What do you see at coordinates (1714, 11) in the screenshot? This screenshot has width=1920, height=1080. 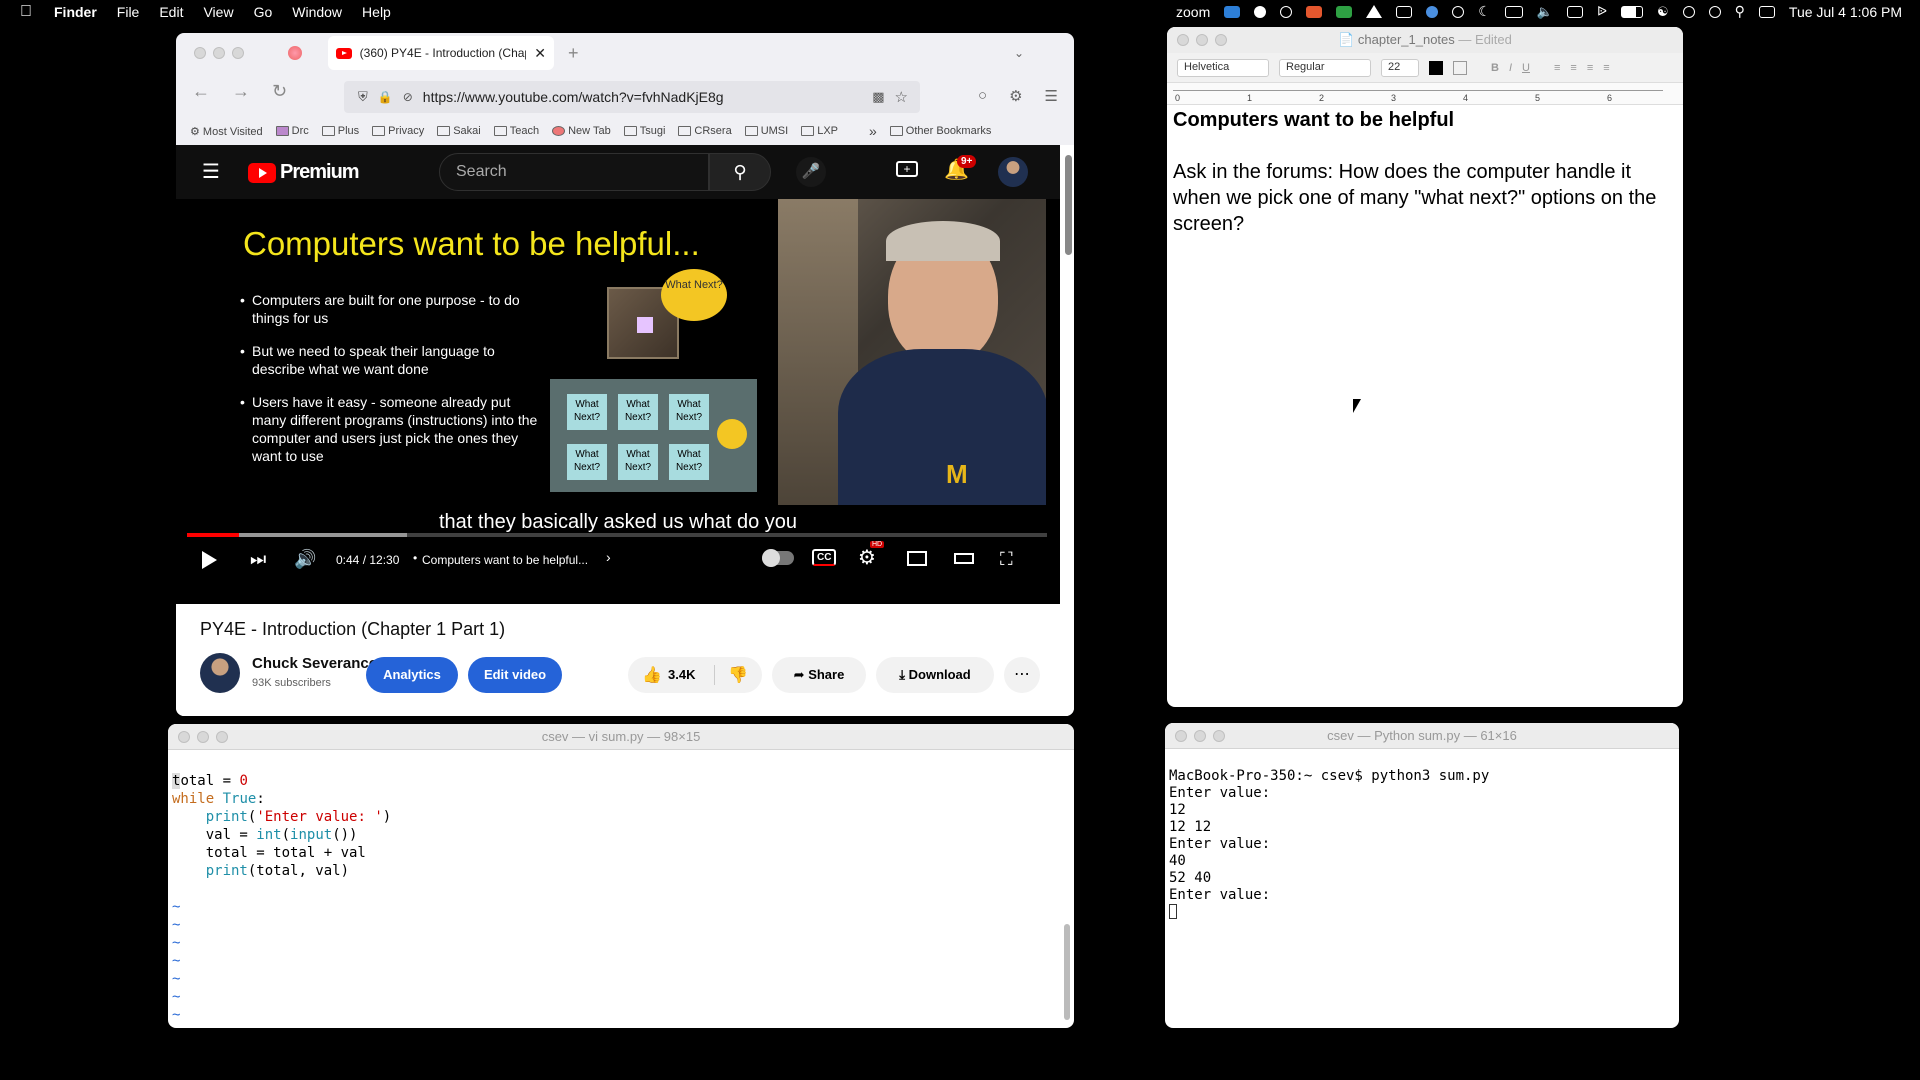 I see `clock-icon` at bounding box center [1714, 11].